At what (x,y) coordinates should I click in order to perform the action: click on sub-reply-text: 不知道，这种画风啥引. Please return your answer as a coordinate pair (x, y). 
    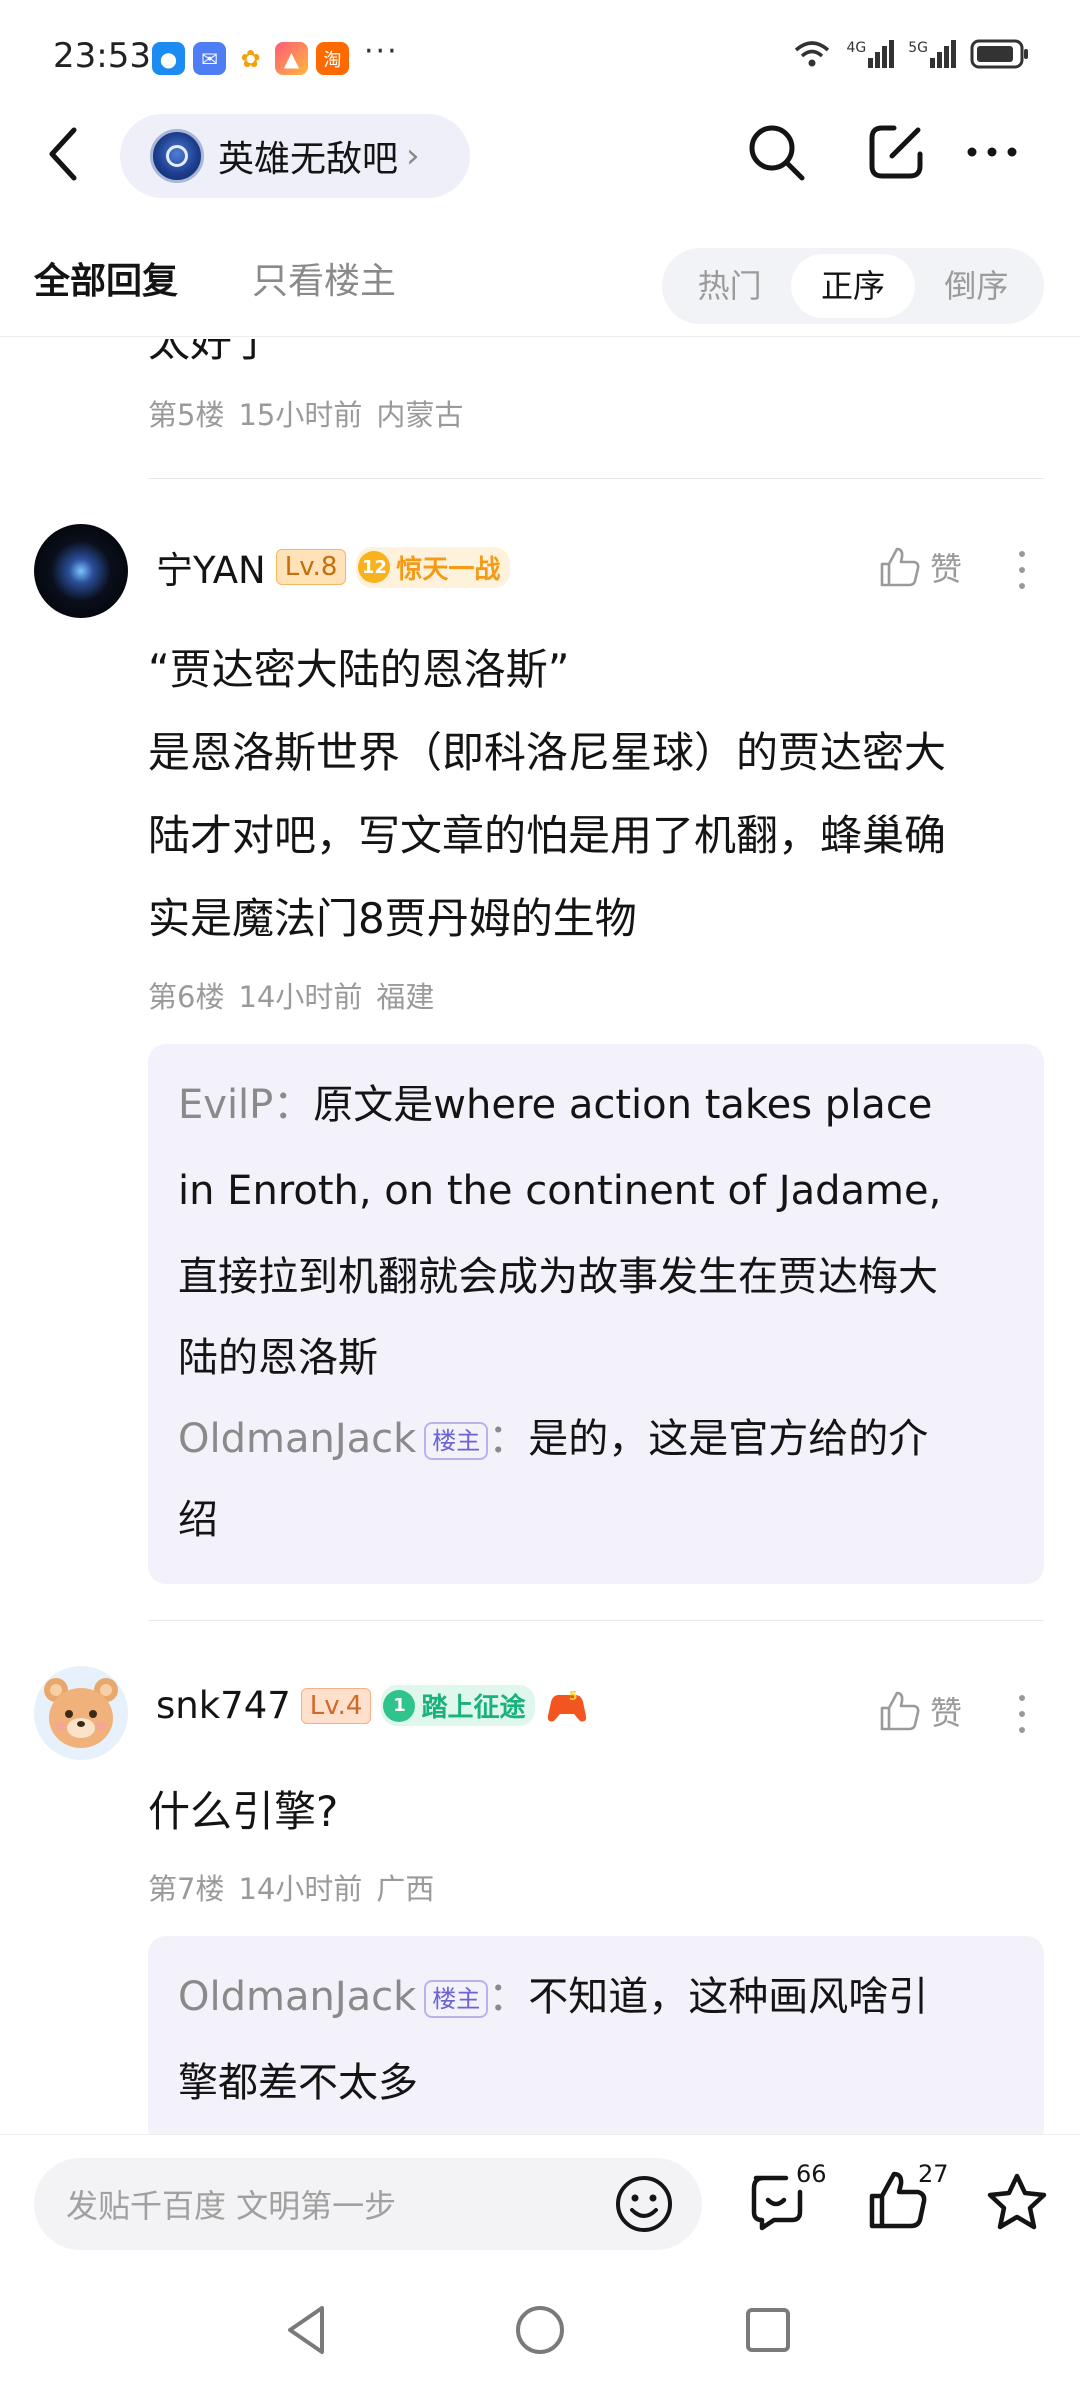
    Looking at the image, I should click on (728, 1997).